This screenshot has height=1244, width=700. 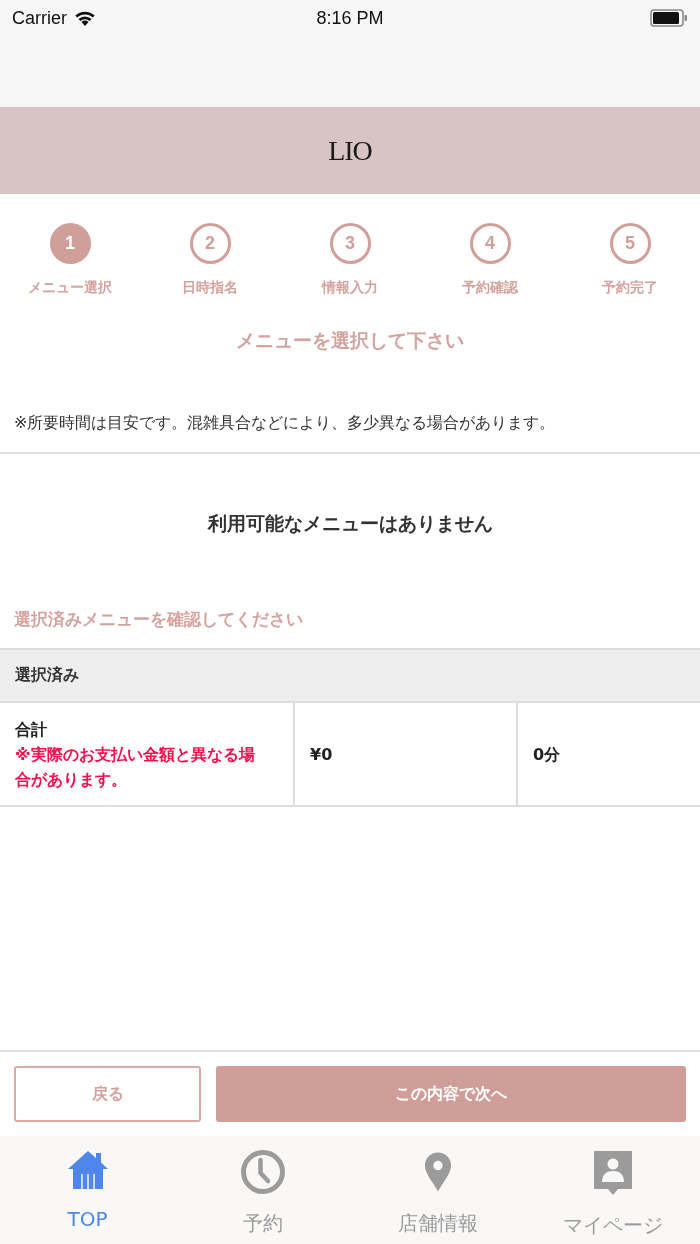 I want to click on empty-menu-message: 利用可能なメニューはありません, so click(x=350, y=523).